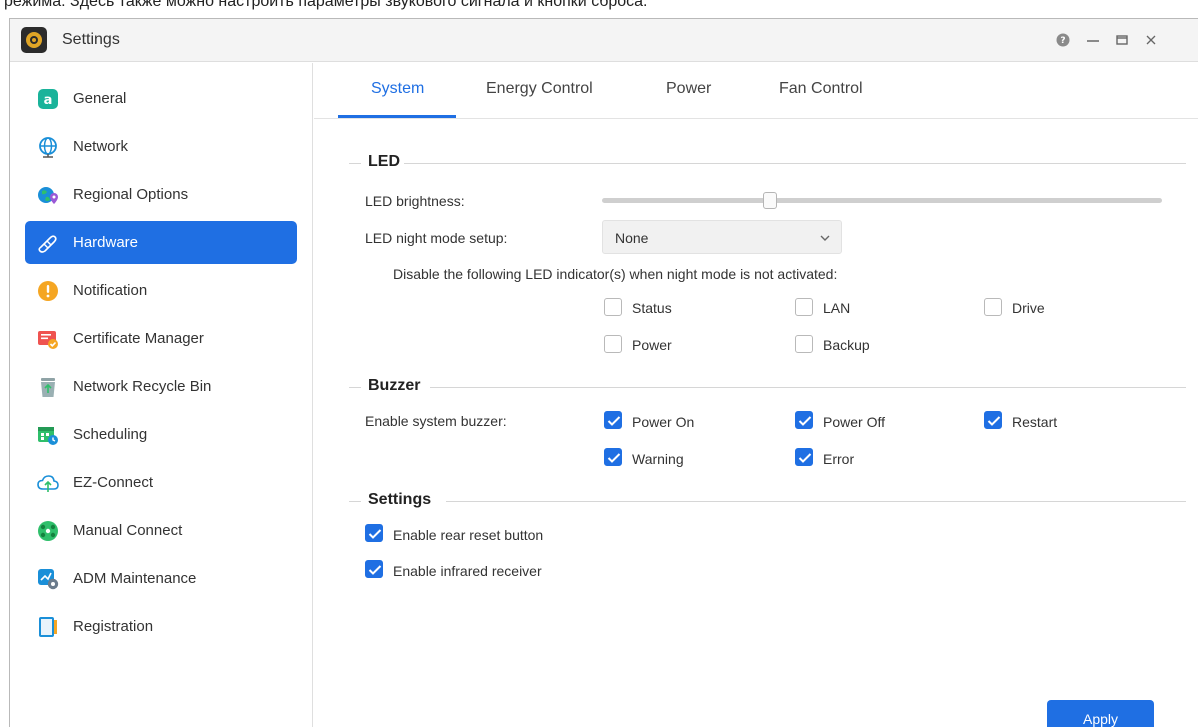  What do you see at coordinates (48, 291) in the screenshot?
I see `notification-icon` at bounding box center [48, 291].